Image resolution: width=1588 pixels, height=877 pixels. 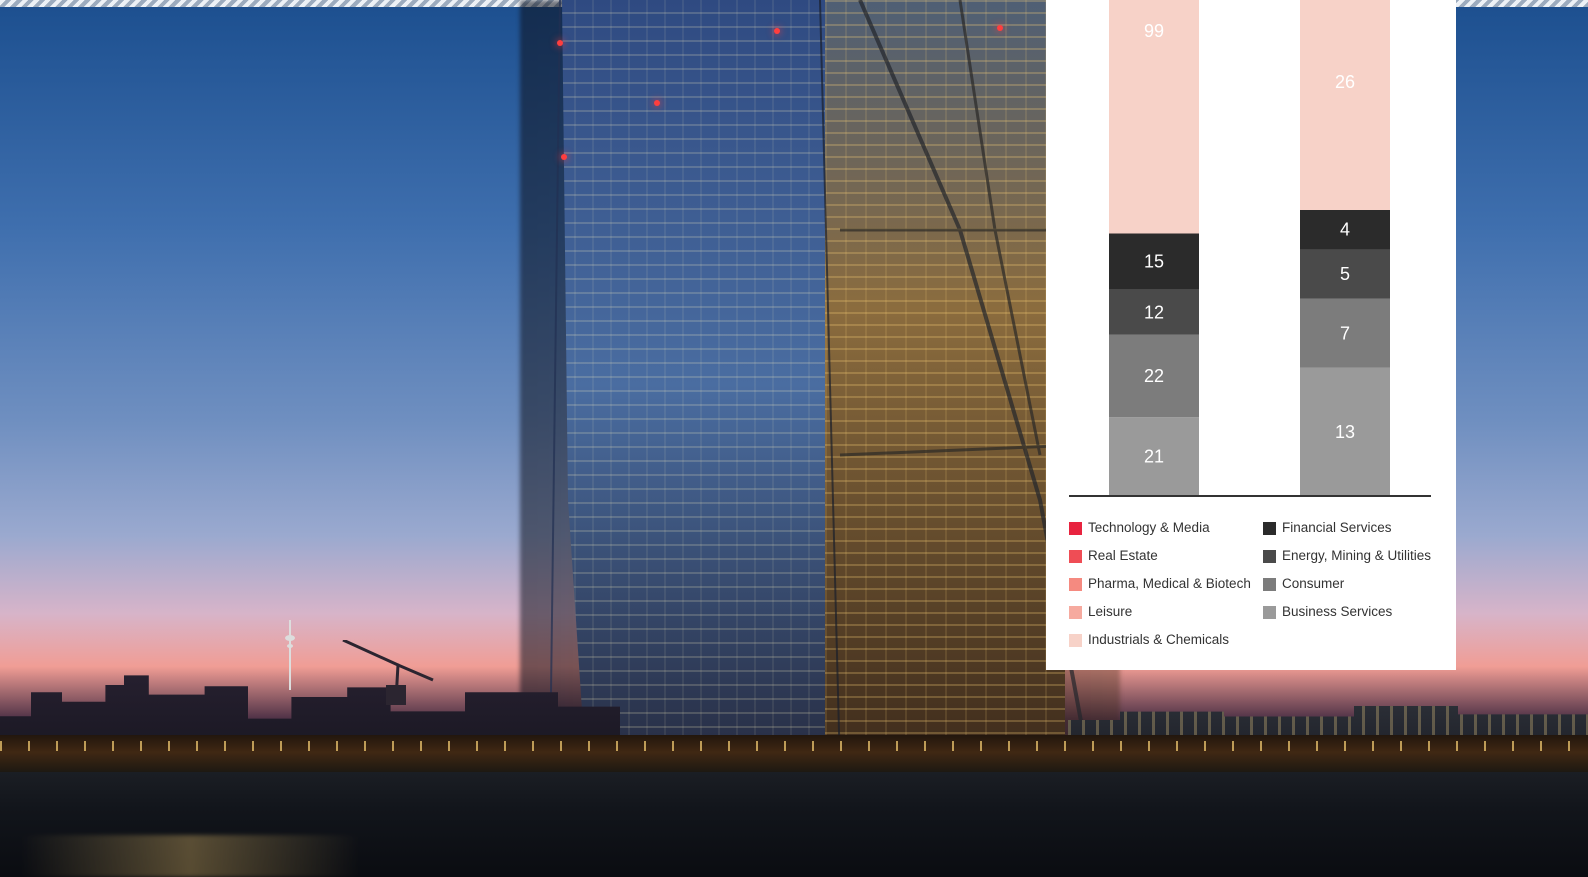 What do you see at coordinates (1337, 527) in the screenshot?
I see `legend-right-label-1: Financial Services` at bounding box center [1337, 527].